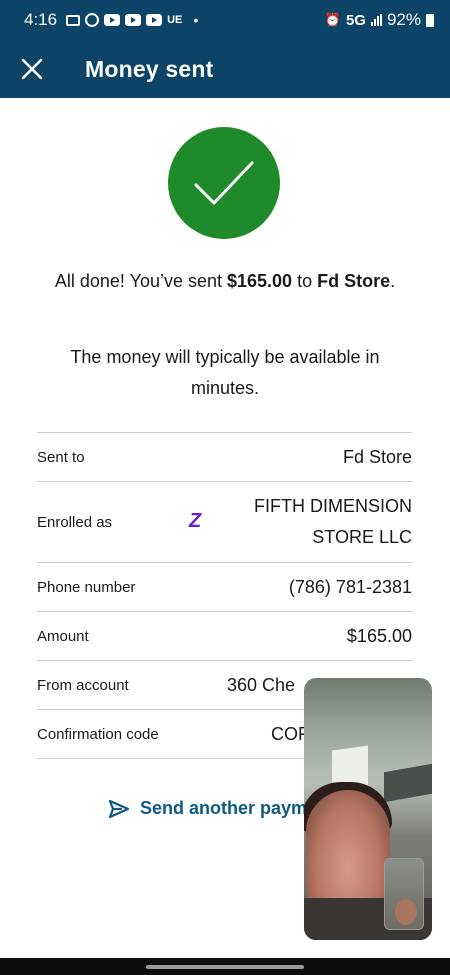 This screenshot has height=975, width=450. Describe the element at coordinates (224, 808) in the screenshot. I see `send-another-label: Send another paym` at that location.